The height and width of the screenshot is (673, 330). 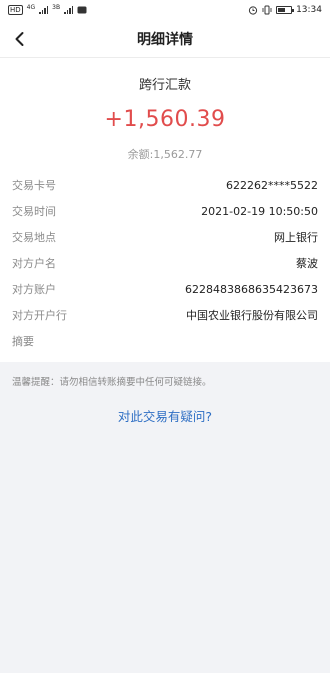 What do you see at coordinates (165, 154) in the screenshot?
I see `account-balance: 余额:1,562.77` at bounding box center [165, 154].